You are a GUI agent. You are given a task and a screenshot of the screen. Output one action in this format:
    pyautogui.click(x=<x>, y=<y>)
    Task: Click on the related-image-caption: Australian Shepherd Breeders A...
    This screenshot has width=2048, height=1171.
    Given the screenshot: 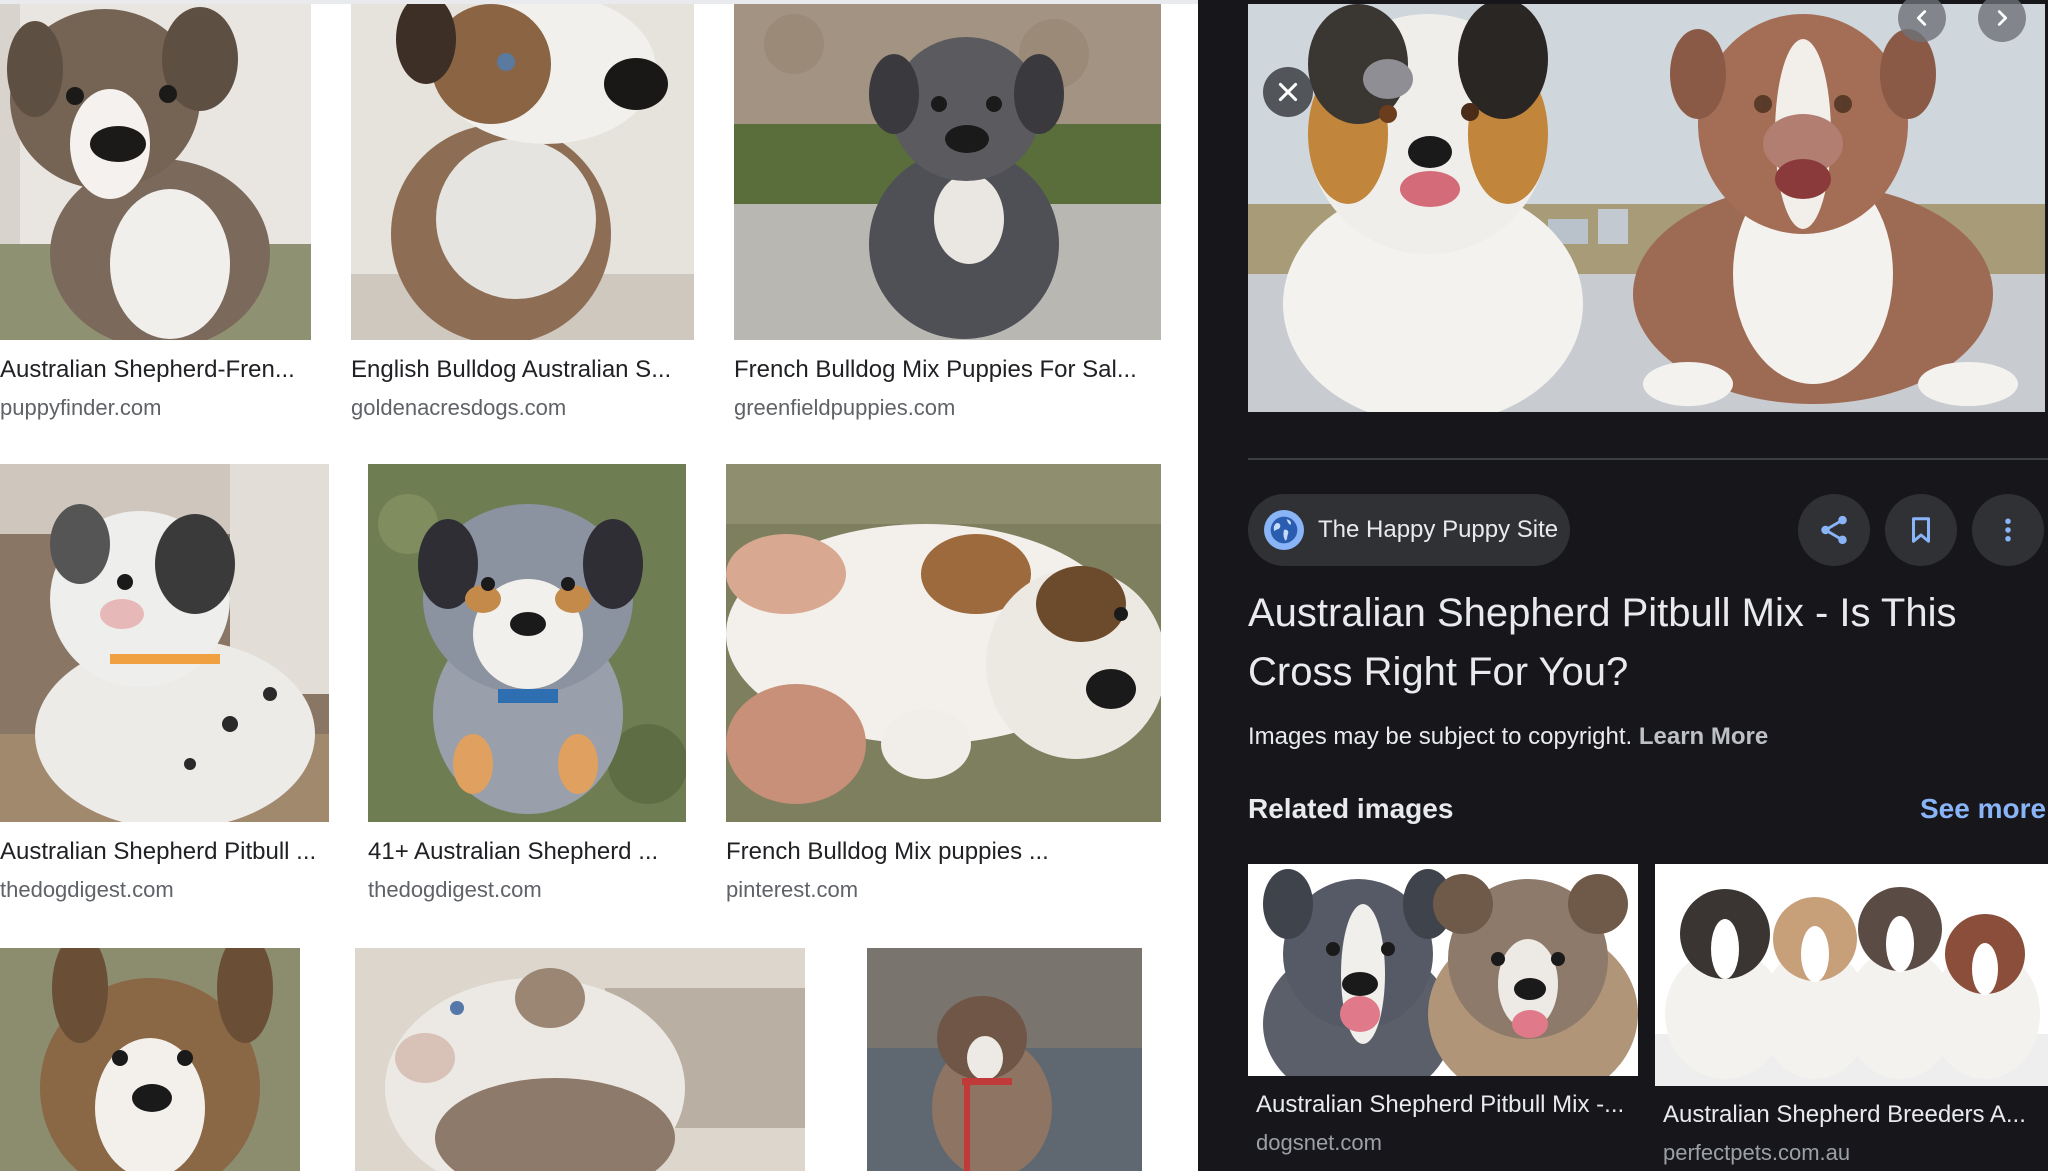 What is the action you would take?
    pyautogui.click(x=1853, y=1115)
    